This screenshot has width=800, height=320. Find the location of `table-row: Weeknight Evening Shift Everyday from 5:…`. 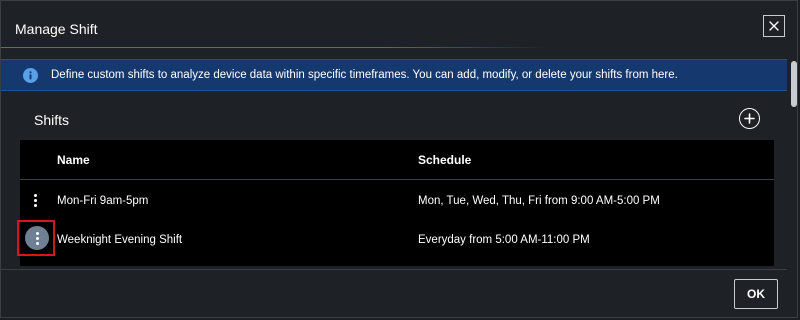

table-row: Weeknight Evening Shift Everyday from 5:… is located at coordinates (395, 240).